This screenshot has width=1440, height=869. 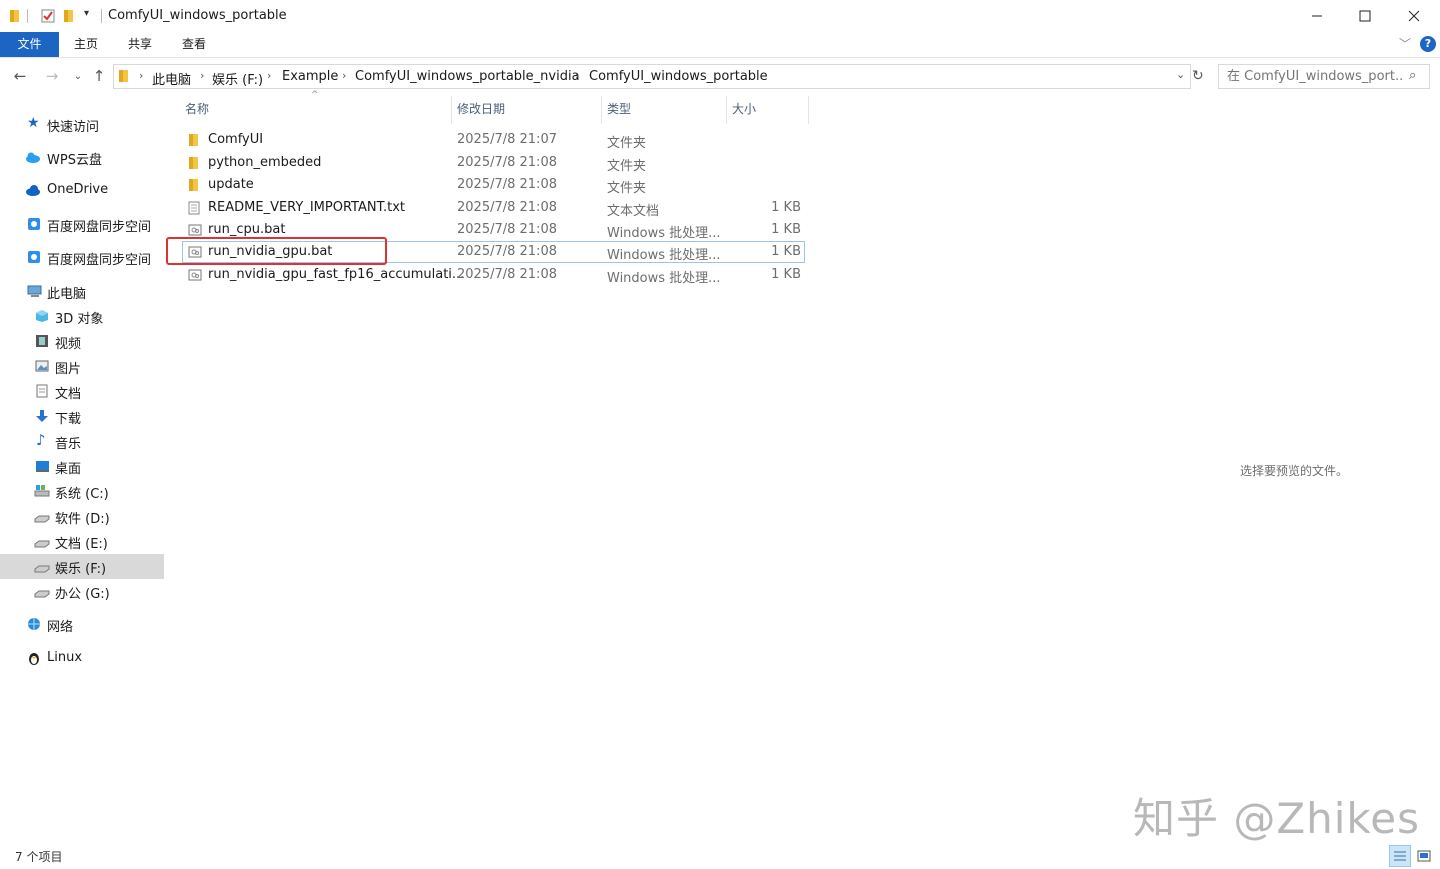 What do you see at coordinates (86, 13) in the screenshot?
I see `qat-dropdown-icon: ▾` at bounding box center [86, 13].